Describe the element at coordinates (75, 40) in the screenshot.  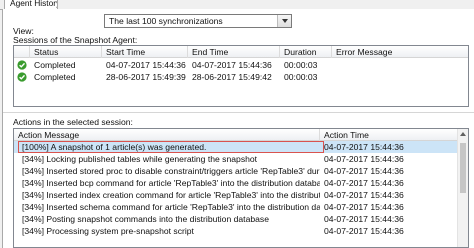
I see `sessions-label: Sessions of the Snapshot Agent:` at that location.